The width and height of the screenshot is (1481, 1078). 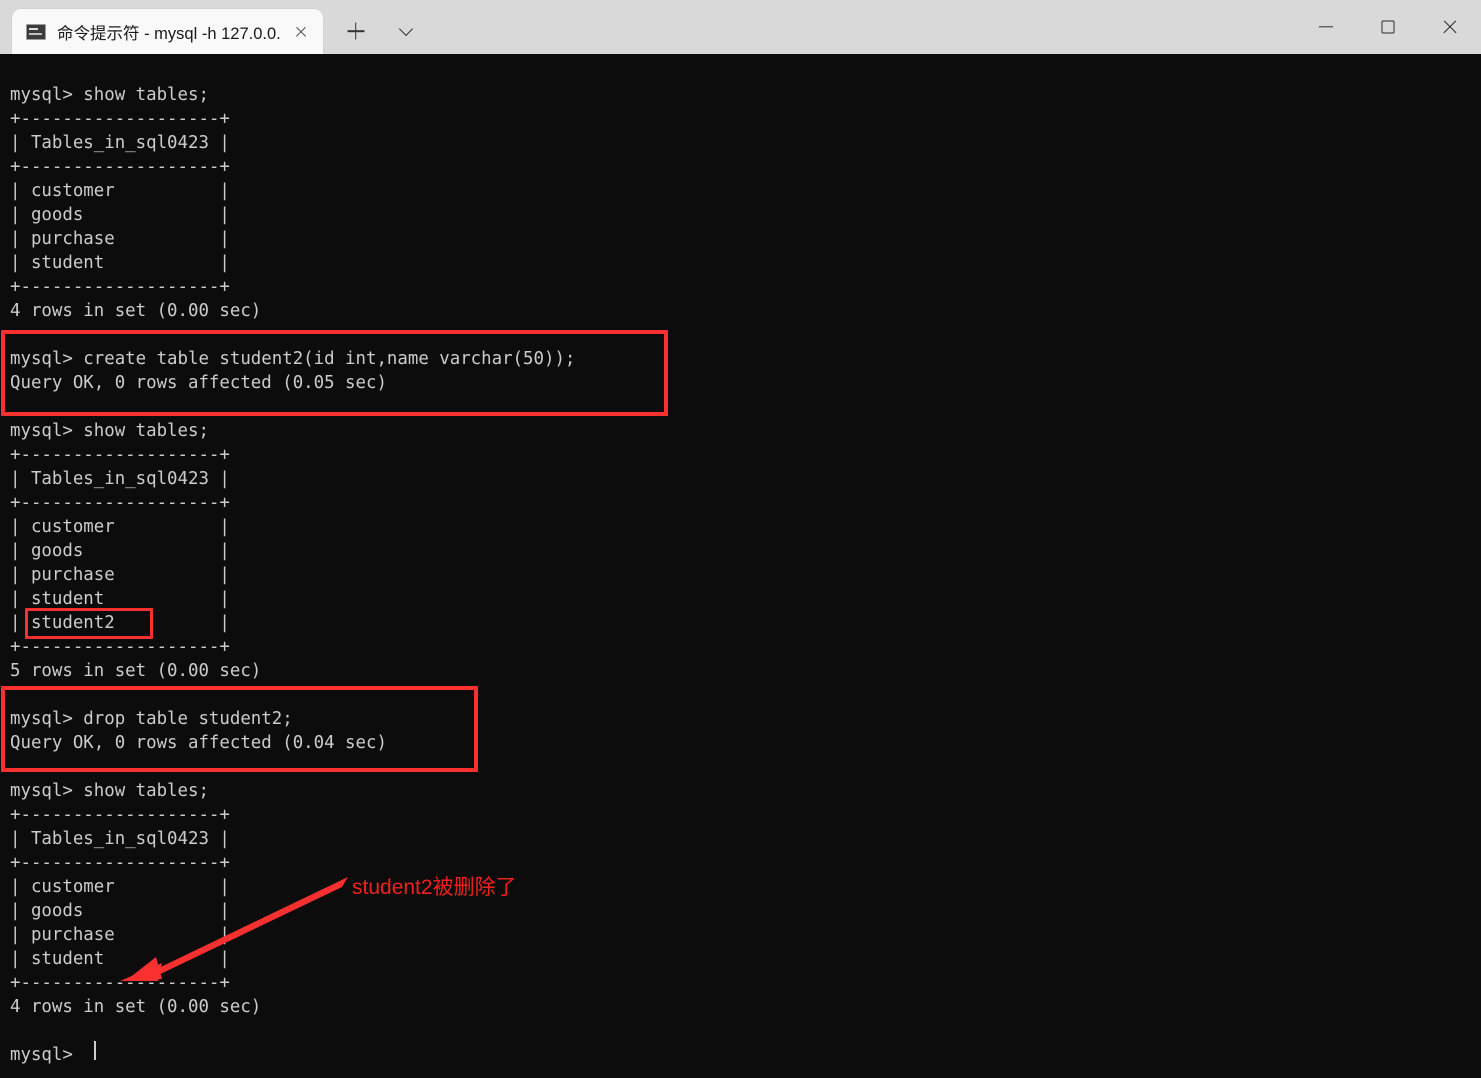 What do you see at coordinates (301, 32) in the screenshot?
I see `close-icon` at bounding box center [301, 32].